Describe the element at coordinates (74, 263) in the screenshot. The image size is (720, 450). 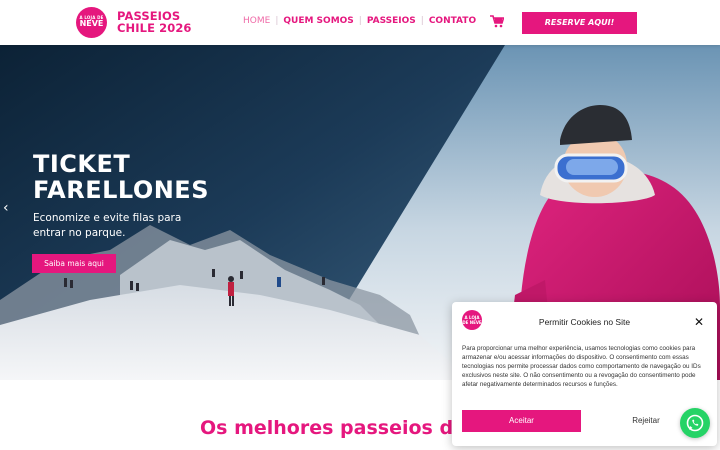
I see `hero-learn-more-button: Saiba mais aqui` at that location.